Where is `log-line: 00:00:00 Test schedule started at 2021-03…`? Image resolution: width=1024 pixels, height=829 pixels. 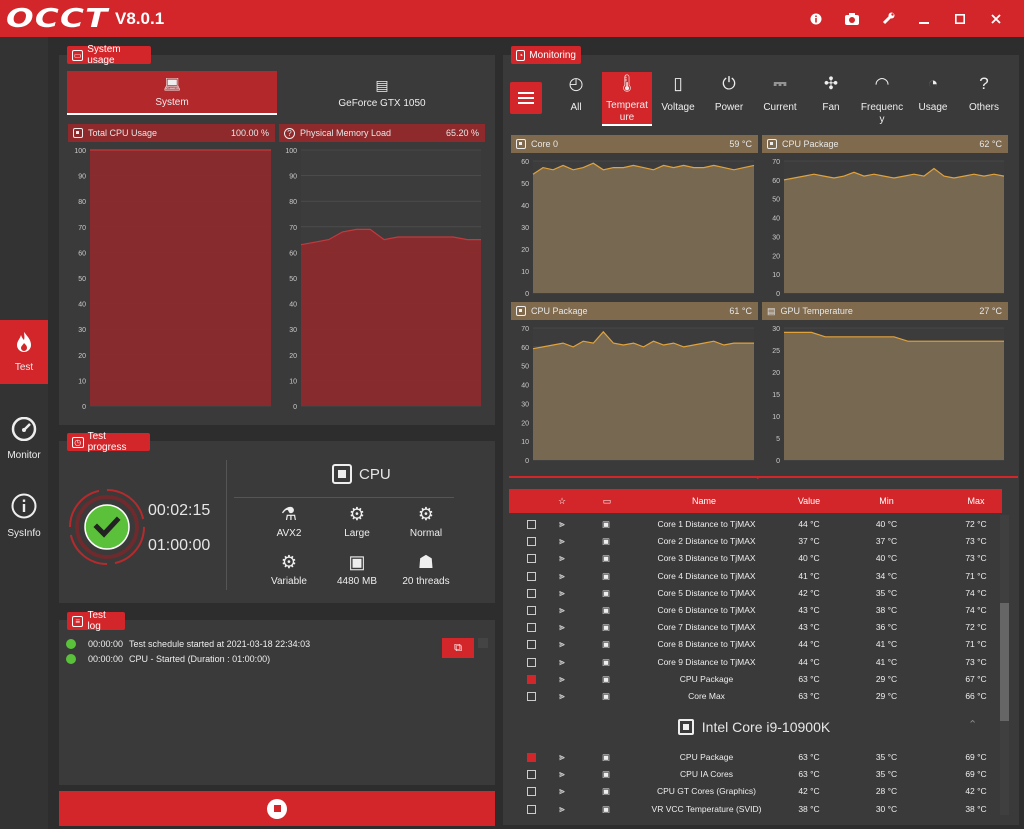 log-line: 00:00:00 Test schedule started at 2021-03… is located at coordinates (188, 644).